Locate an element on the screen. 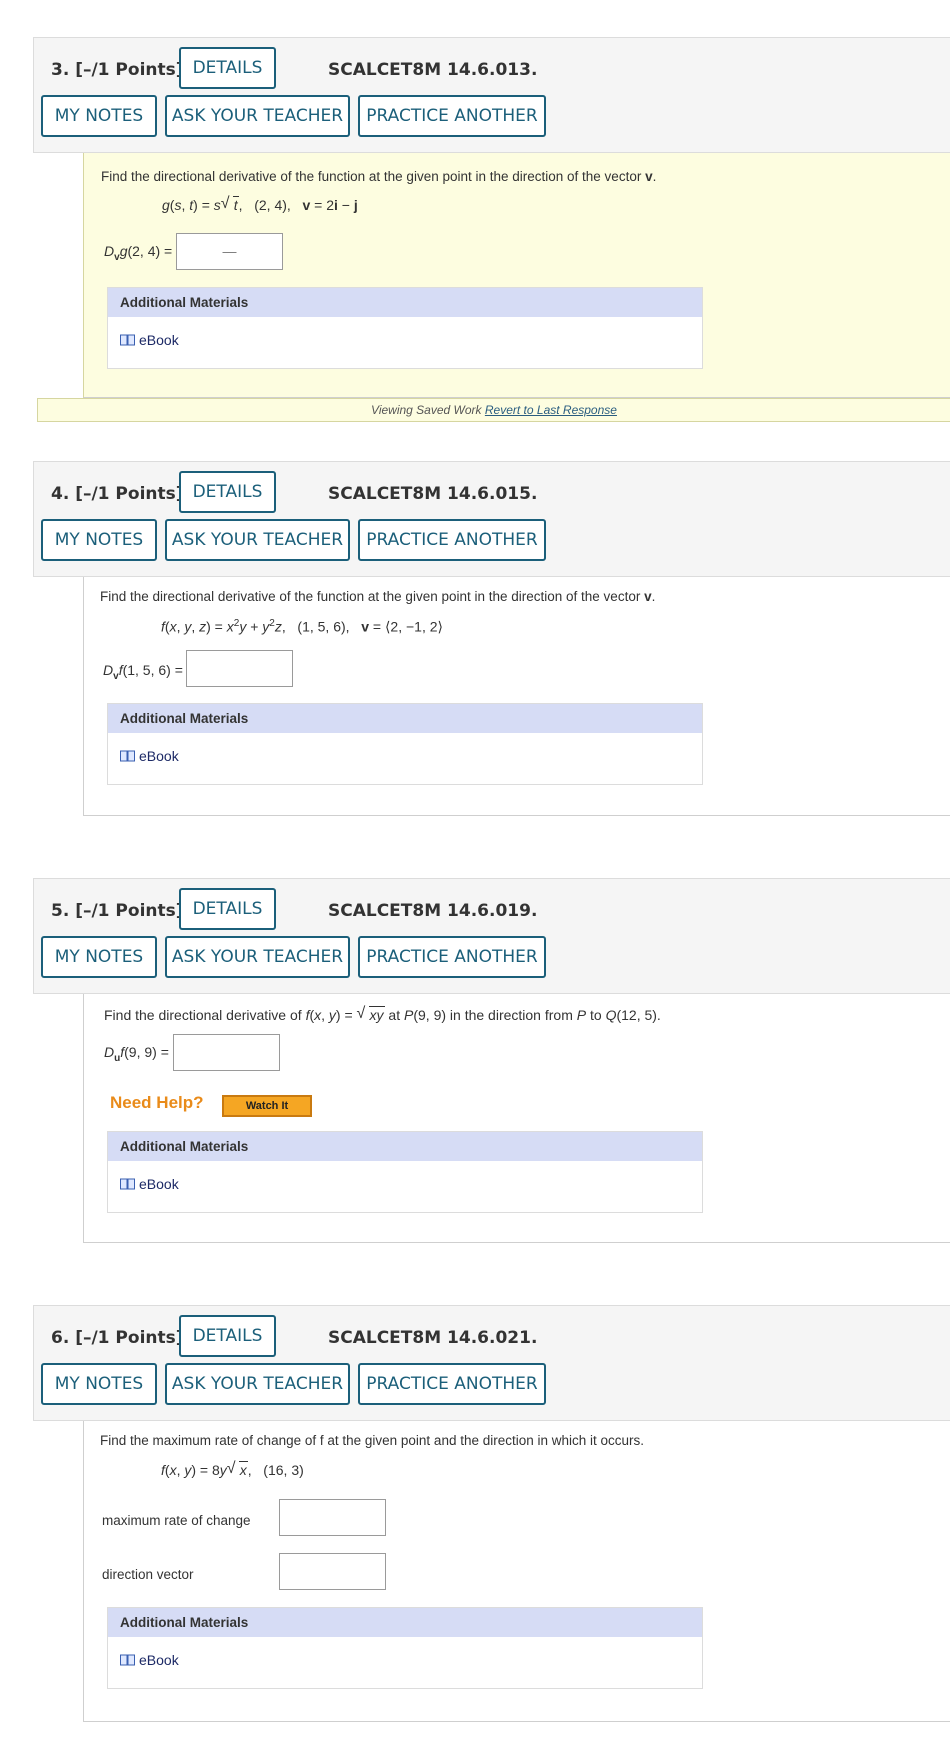 This screenshot has width=950, height=1743. question-code: SCALCET8M 14.6.021. is located at coordinates (433, 1338).